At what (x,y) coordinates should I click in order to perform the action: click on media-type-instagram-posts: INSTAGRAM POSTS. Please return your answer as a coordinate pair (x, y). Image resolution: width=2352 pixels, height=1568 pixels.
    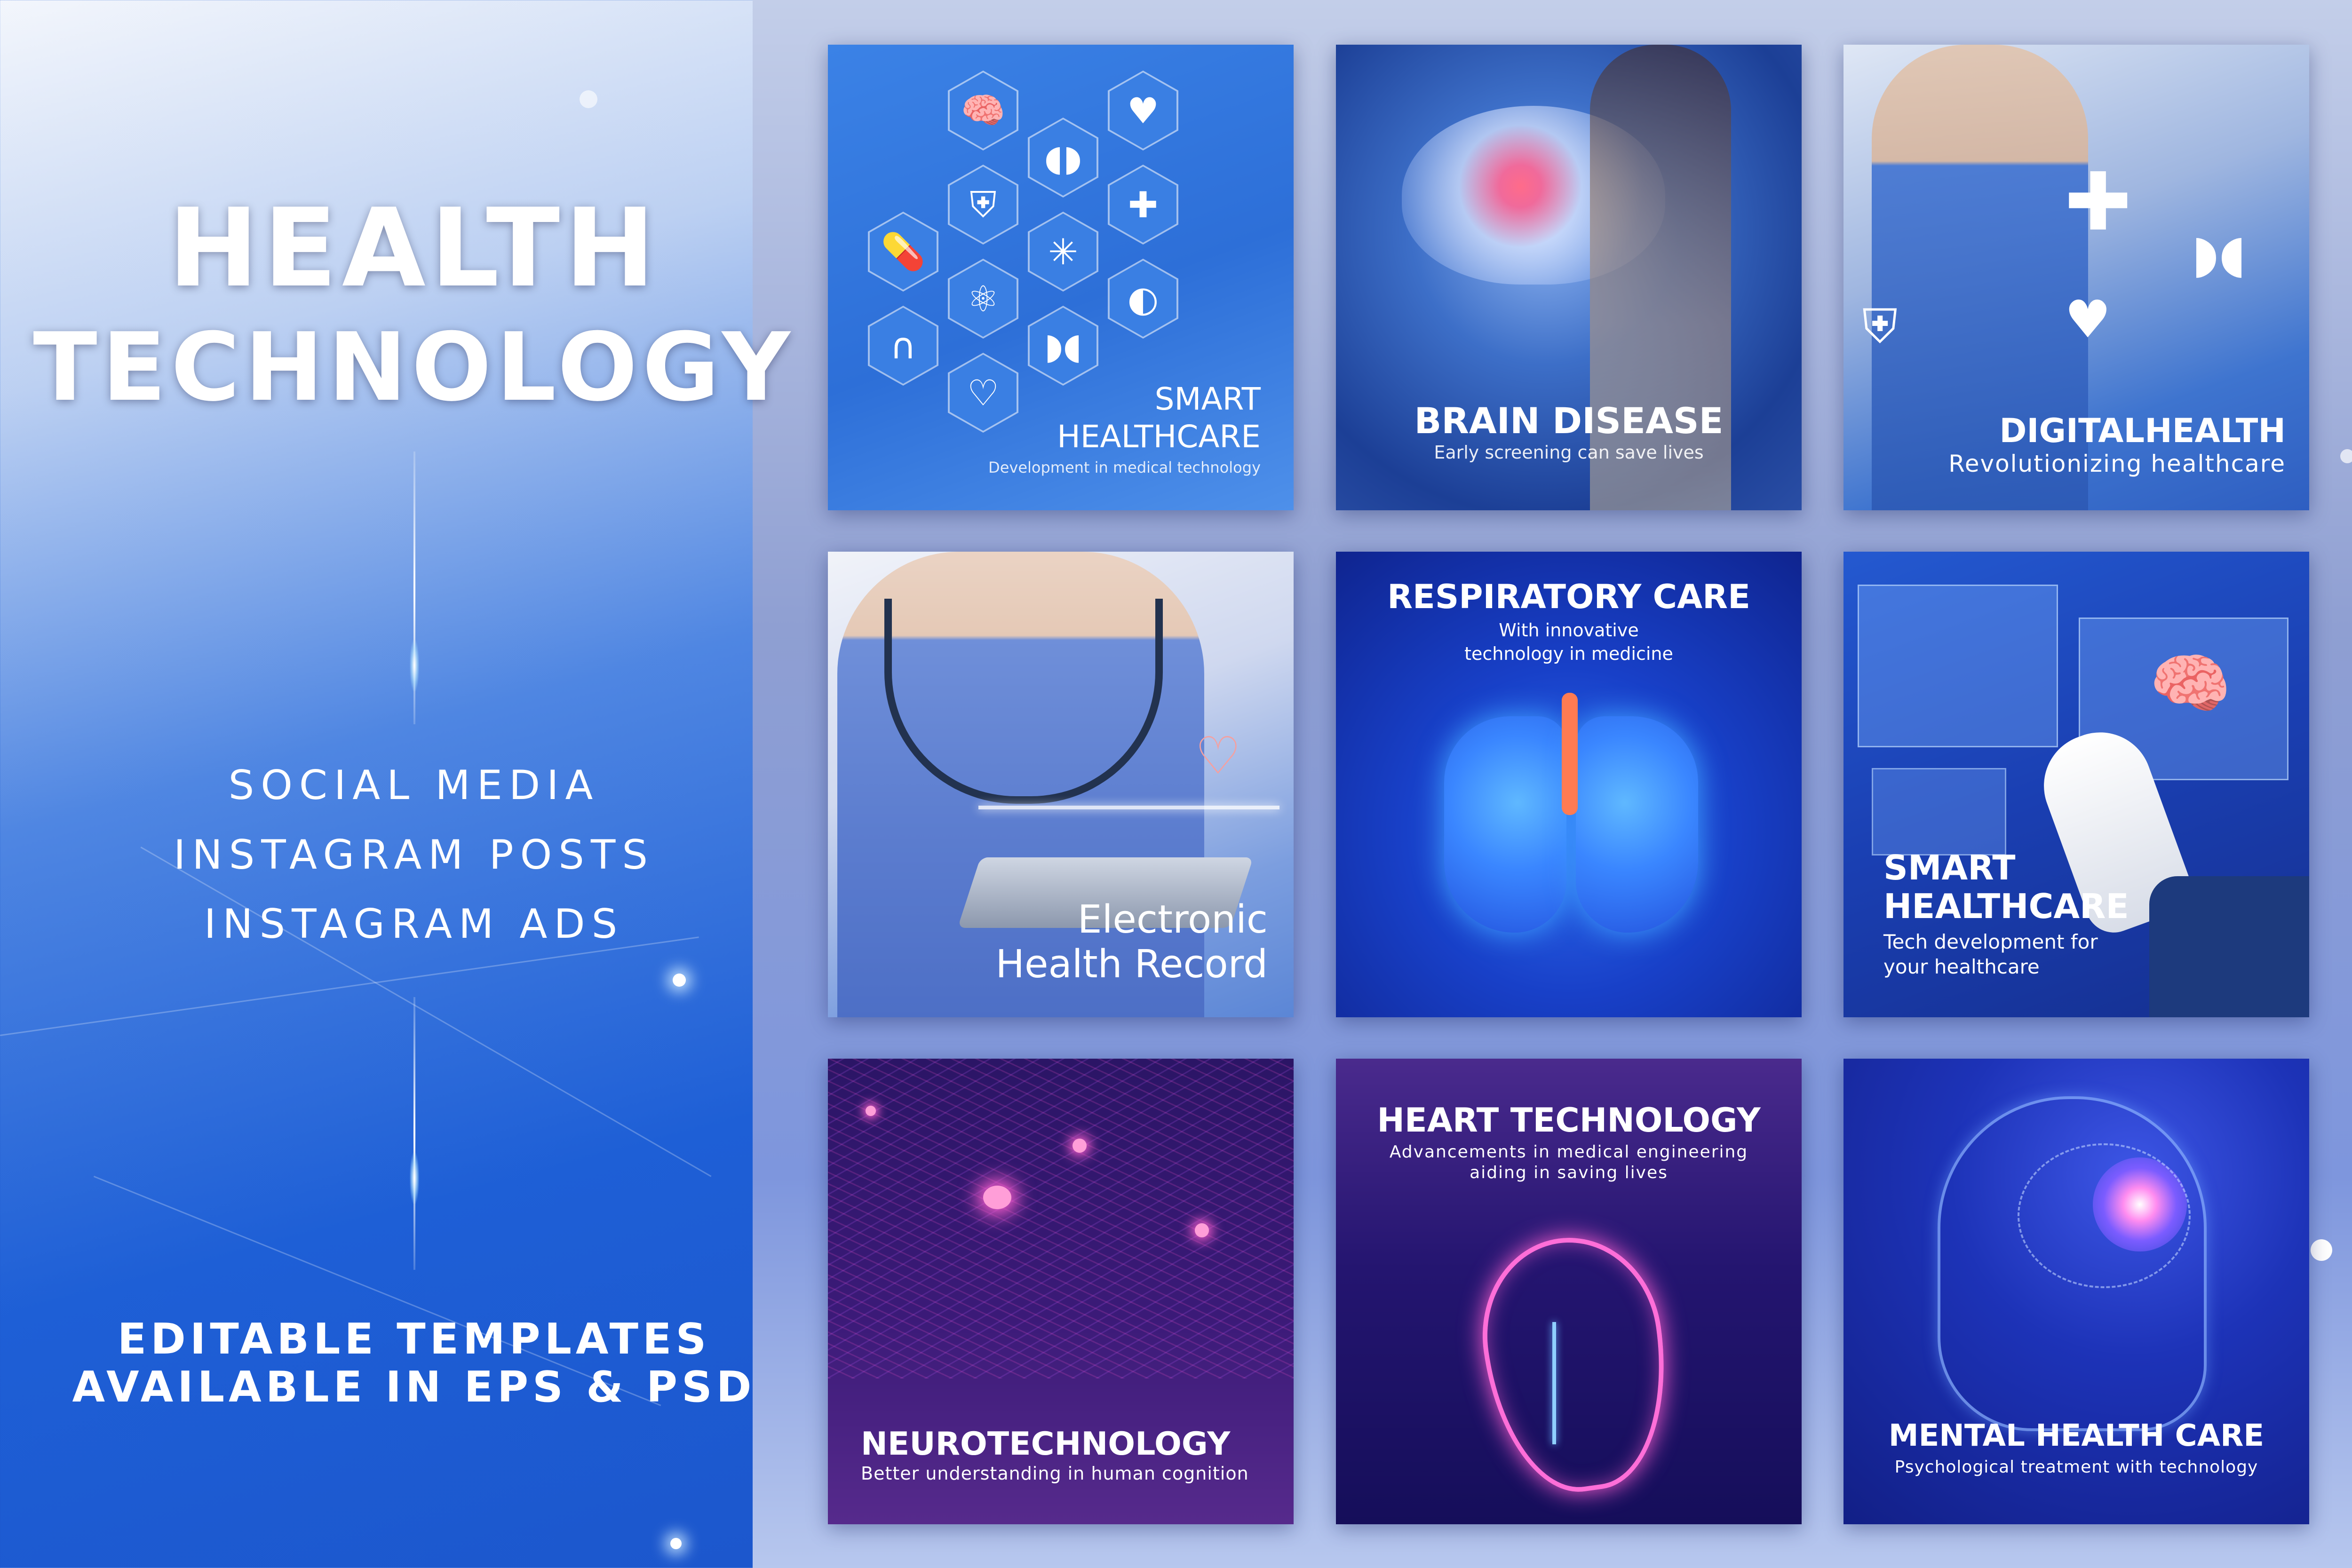
    Looking at the image, I should click on (413, 856).